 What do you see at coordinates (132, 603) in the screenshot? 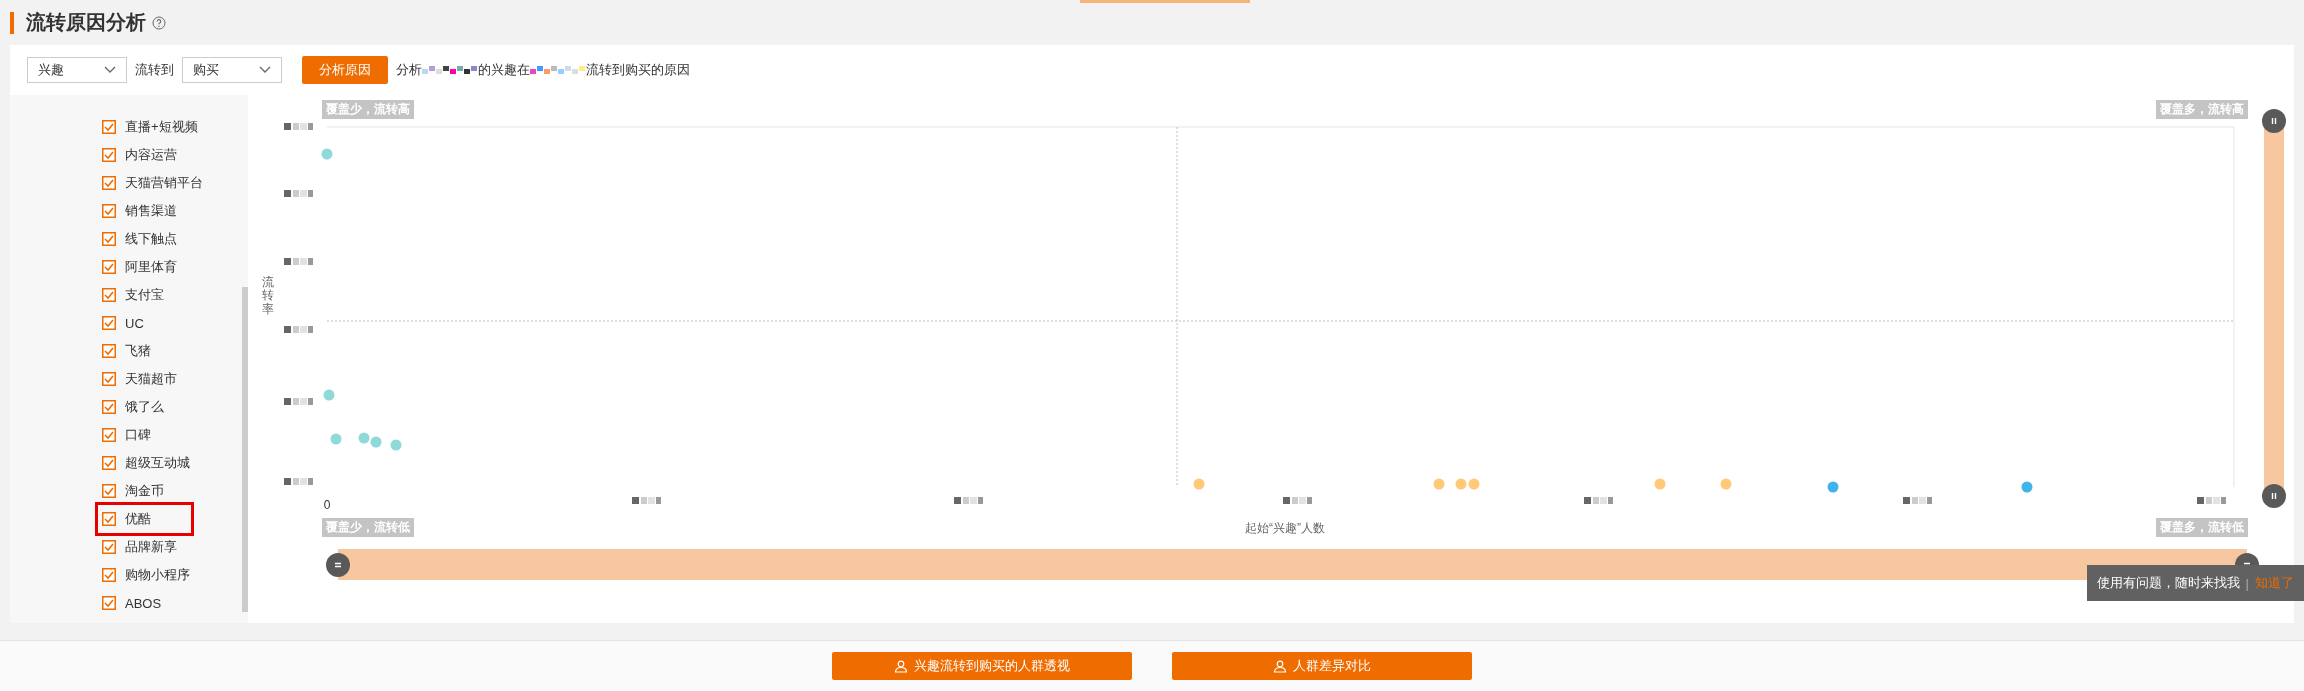
I see `channel-checkbox: ABOS` at bounding box center [132, 603].